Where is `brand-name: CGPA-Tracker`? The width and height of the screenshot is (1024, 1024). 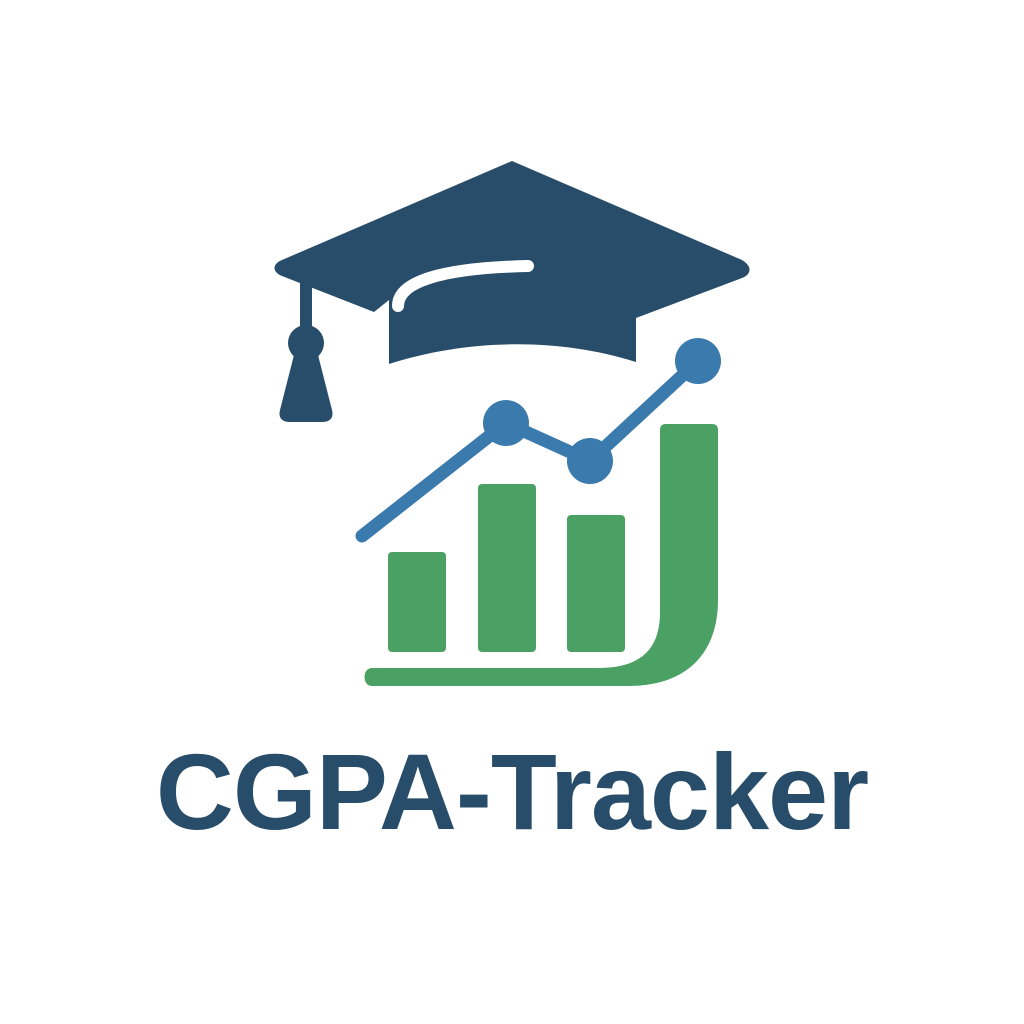 brand-name: CGPA-Tracker is located at coordinates (512, 791).